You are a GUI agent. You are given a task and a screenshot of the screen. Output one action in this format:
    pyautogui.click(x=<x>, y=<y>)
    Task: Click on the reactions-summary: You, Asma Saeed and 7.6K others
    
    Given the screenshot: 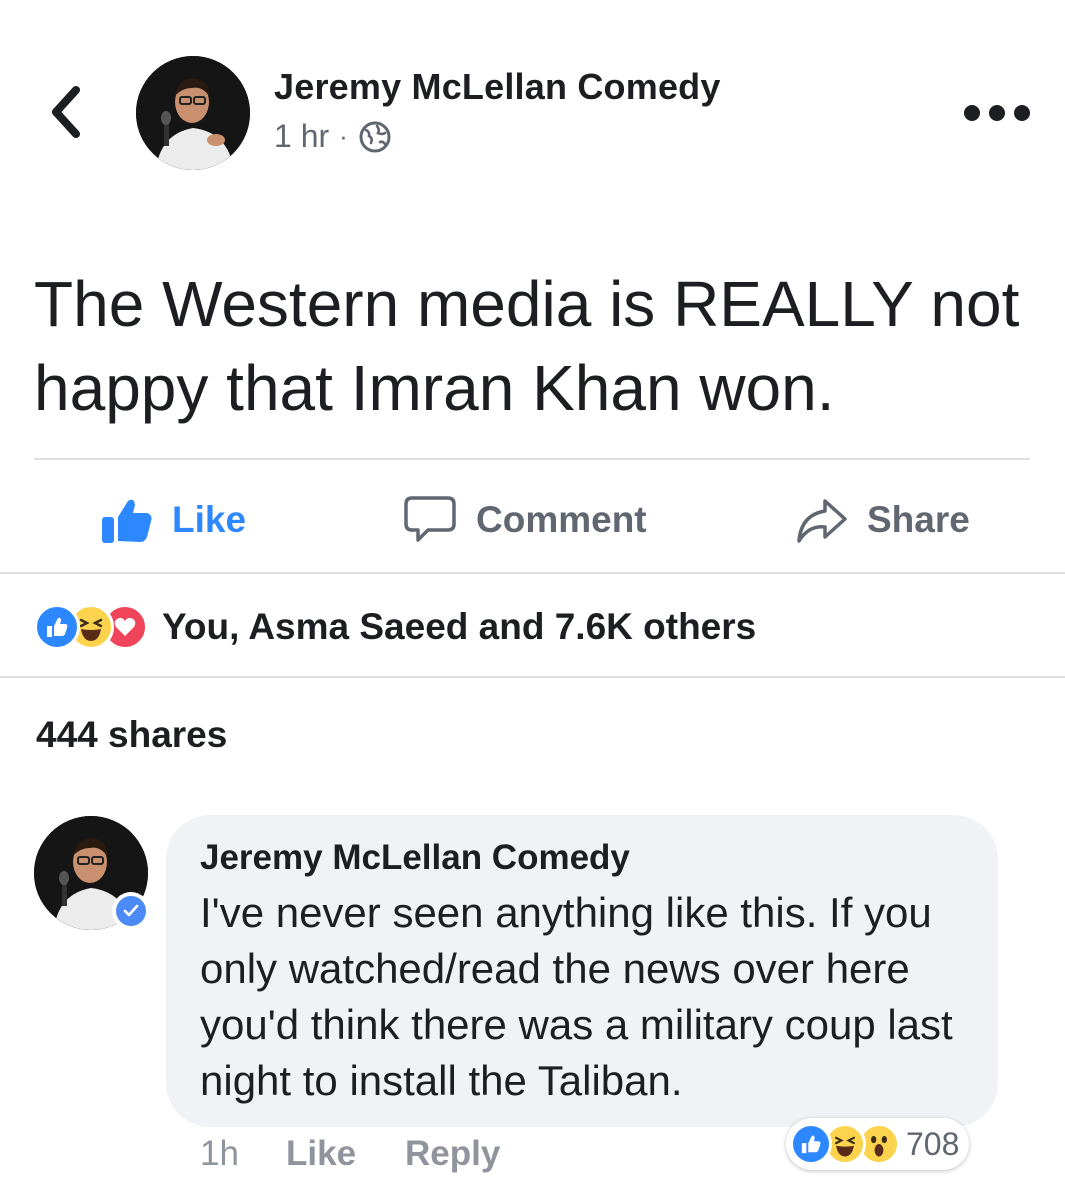 What is the action you would take?
    pyautogui.click(x=395, y=627)
    